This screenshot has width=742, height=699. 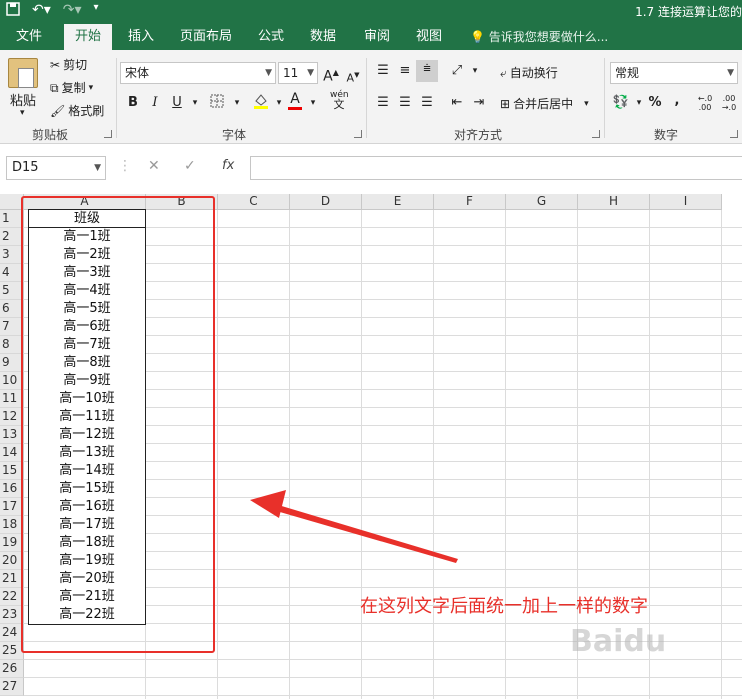 I want to click on underline-dropdown-icon: ▾, so click(x=195, y=103).